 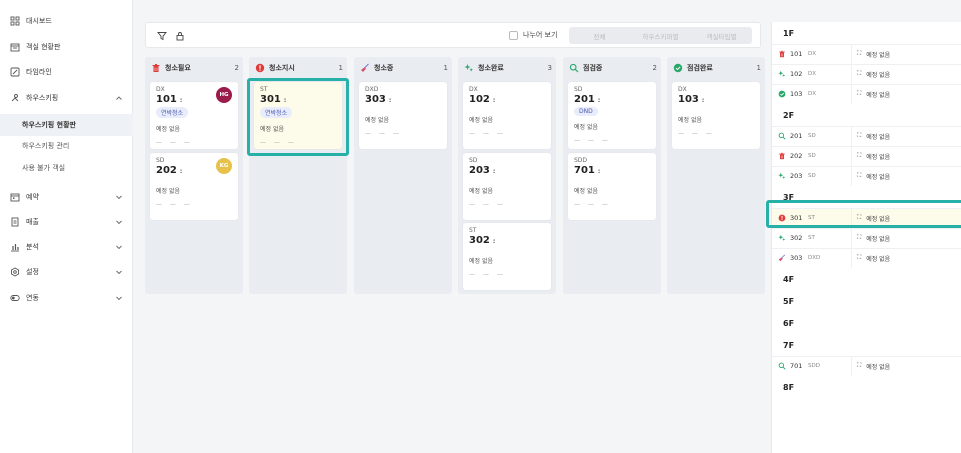 What do you see at coordinates (814, 258) in the screenshot?
I see `room-type: DXD` at bounding box center [814, 258].